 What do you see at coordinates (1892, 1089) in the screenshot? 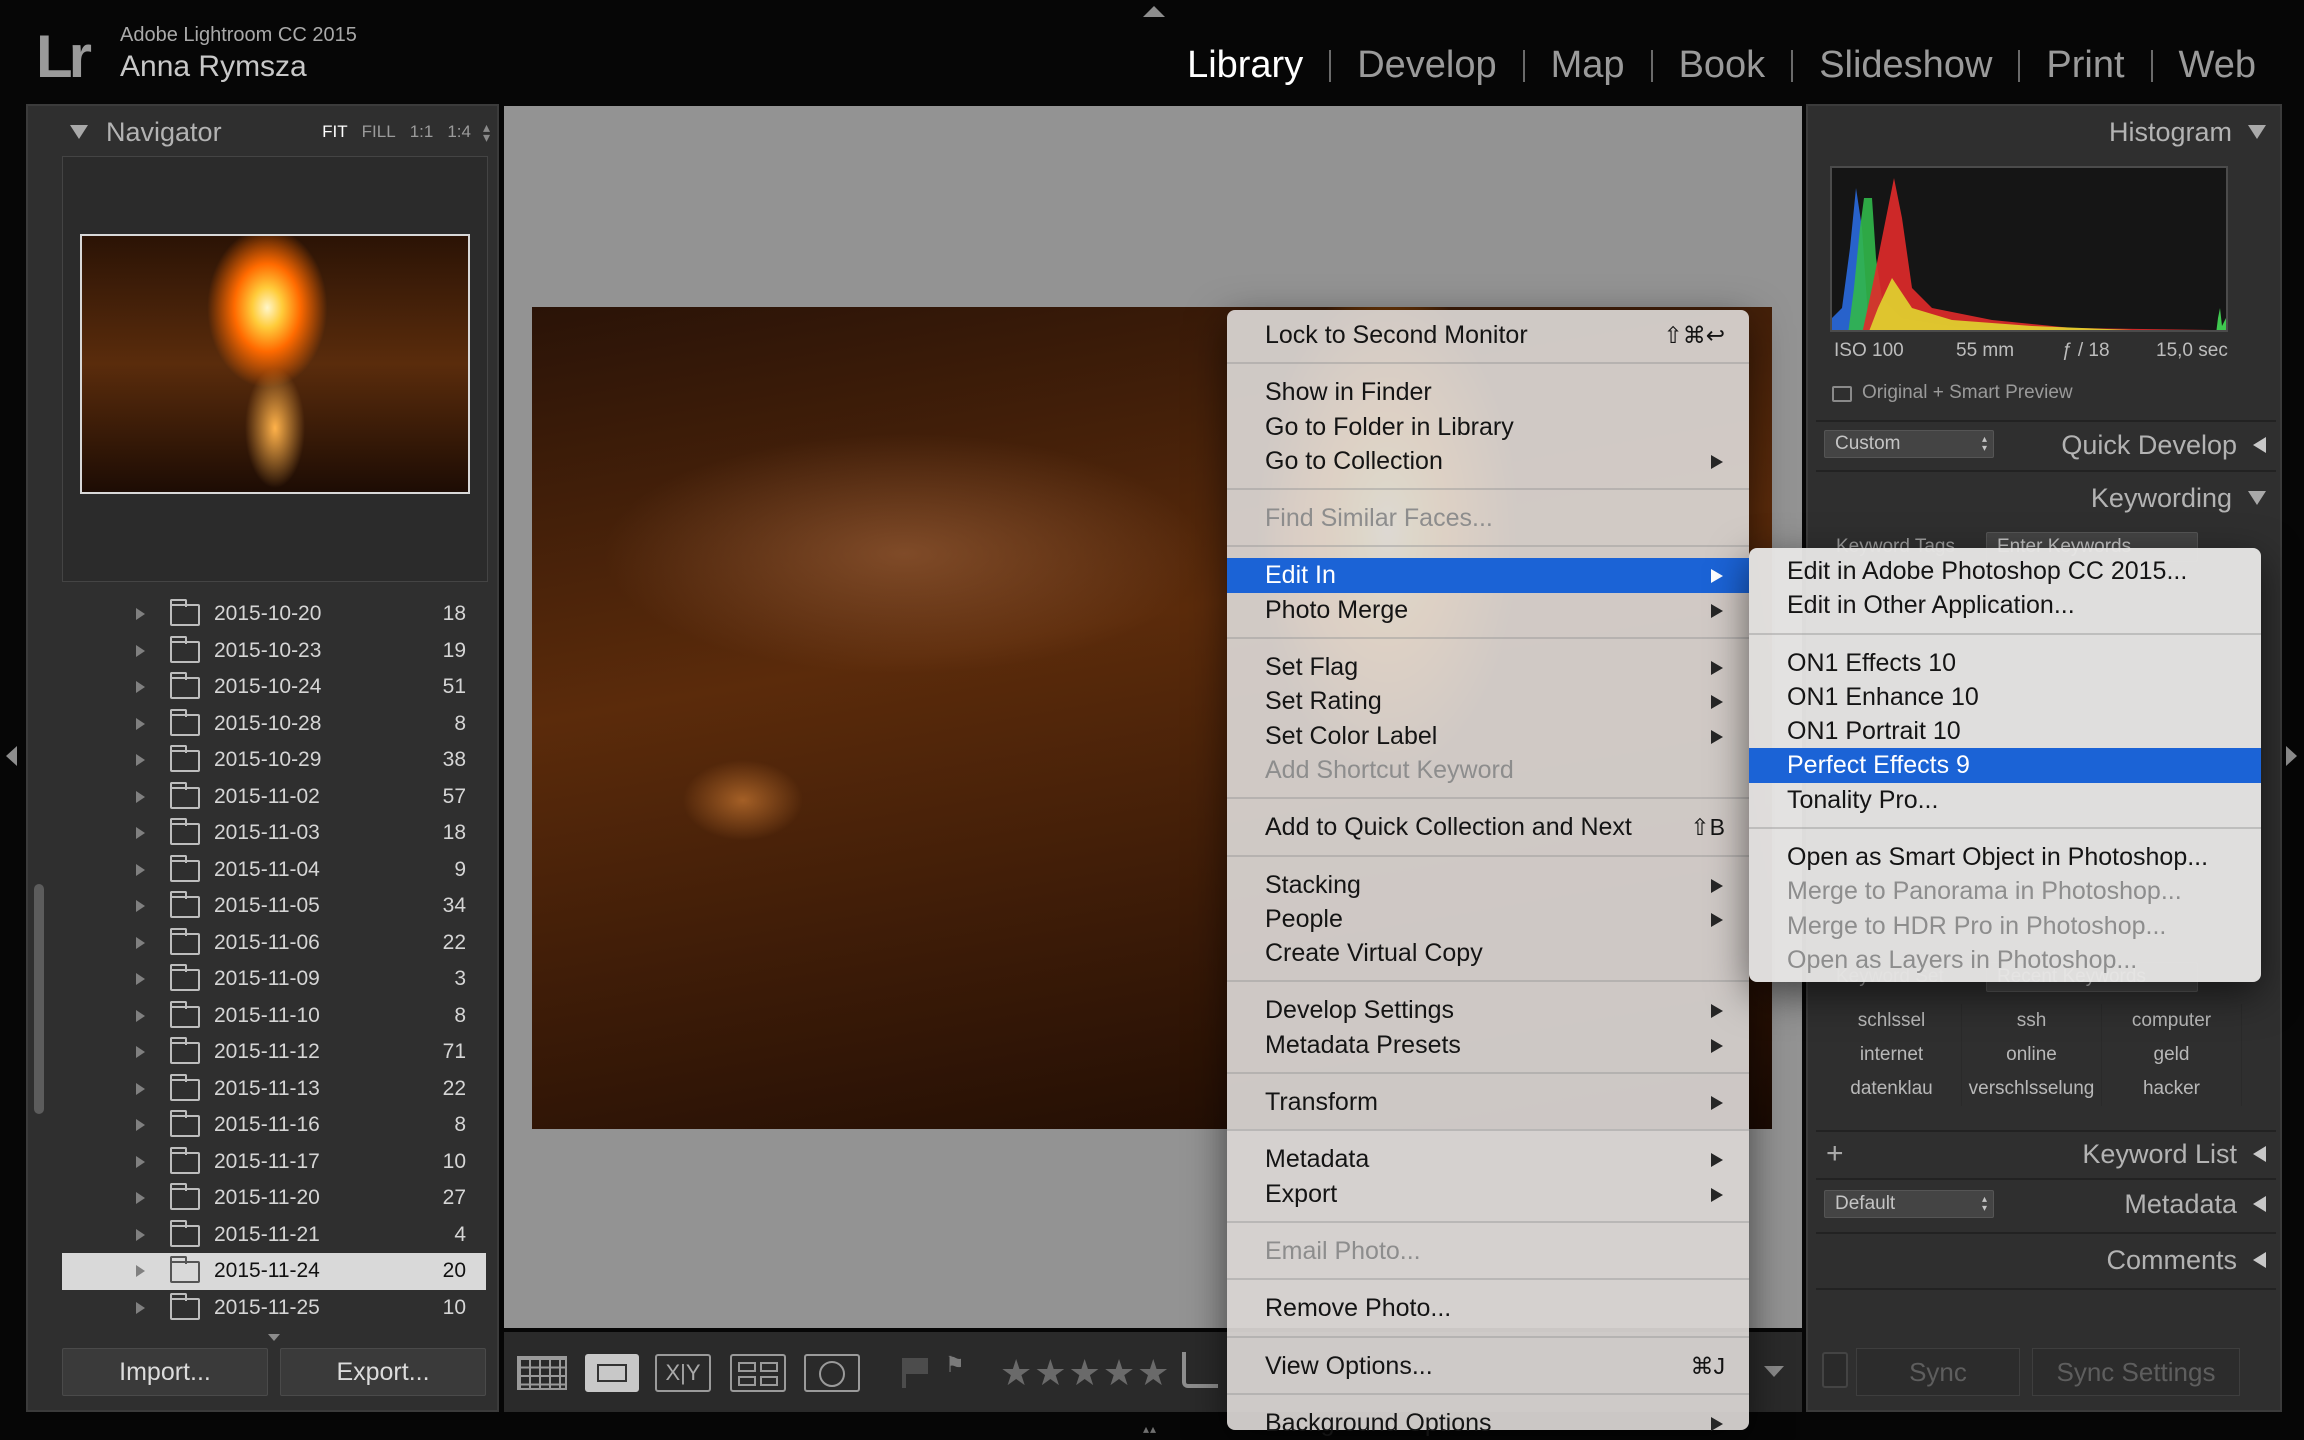
I see `keyword-suggestion: datenklau` at bounding box center [1892, 1089].